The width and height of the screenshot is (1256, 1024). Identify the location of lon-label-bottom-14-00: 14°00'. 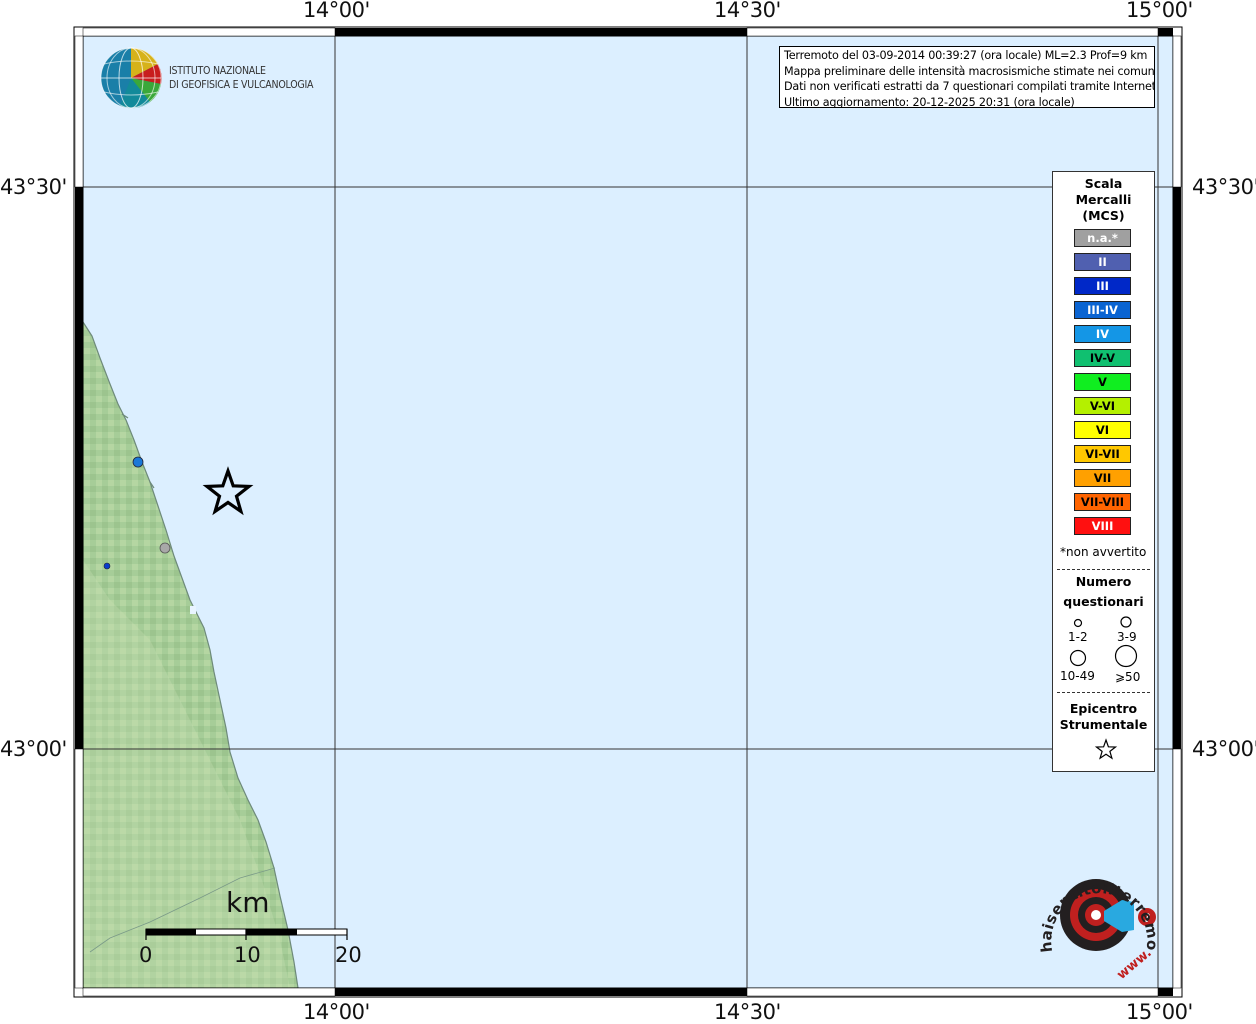
(336, 1012).